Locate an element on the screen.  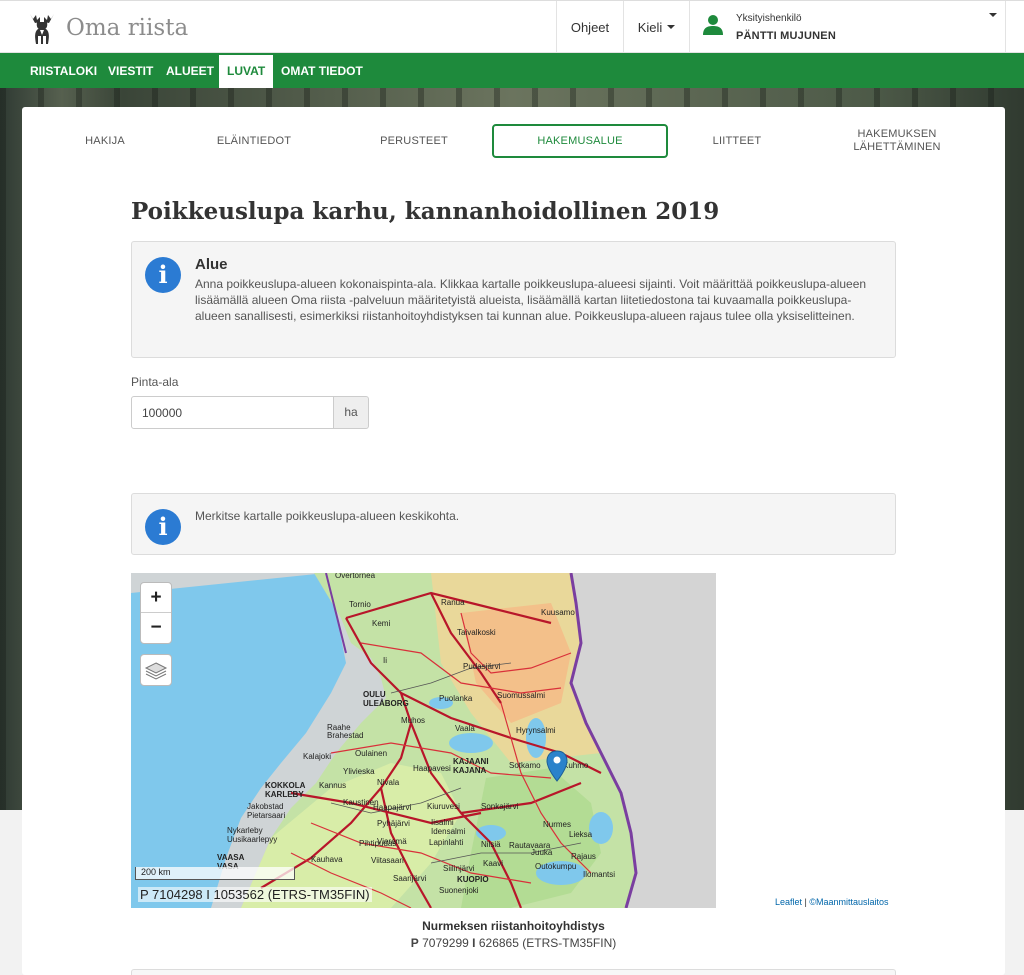
svg-text: Haapajärvi is located at coordinates (392, 807).